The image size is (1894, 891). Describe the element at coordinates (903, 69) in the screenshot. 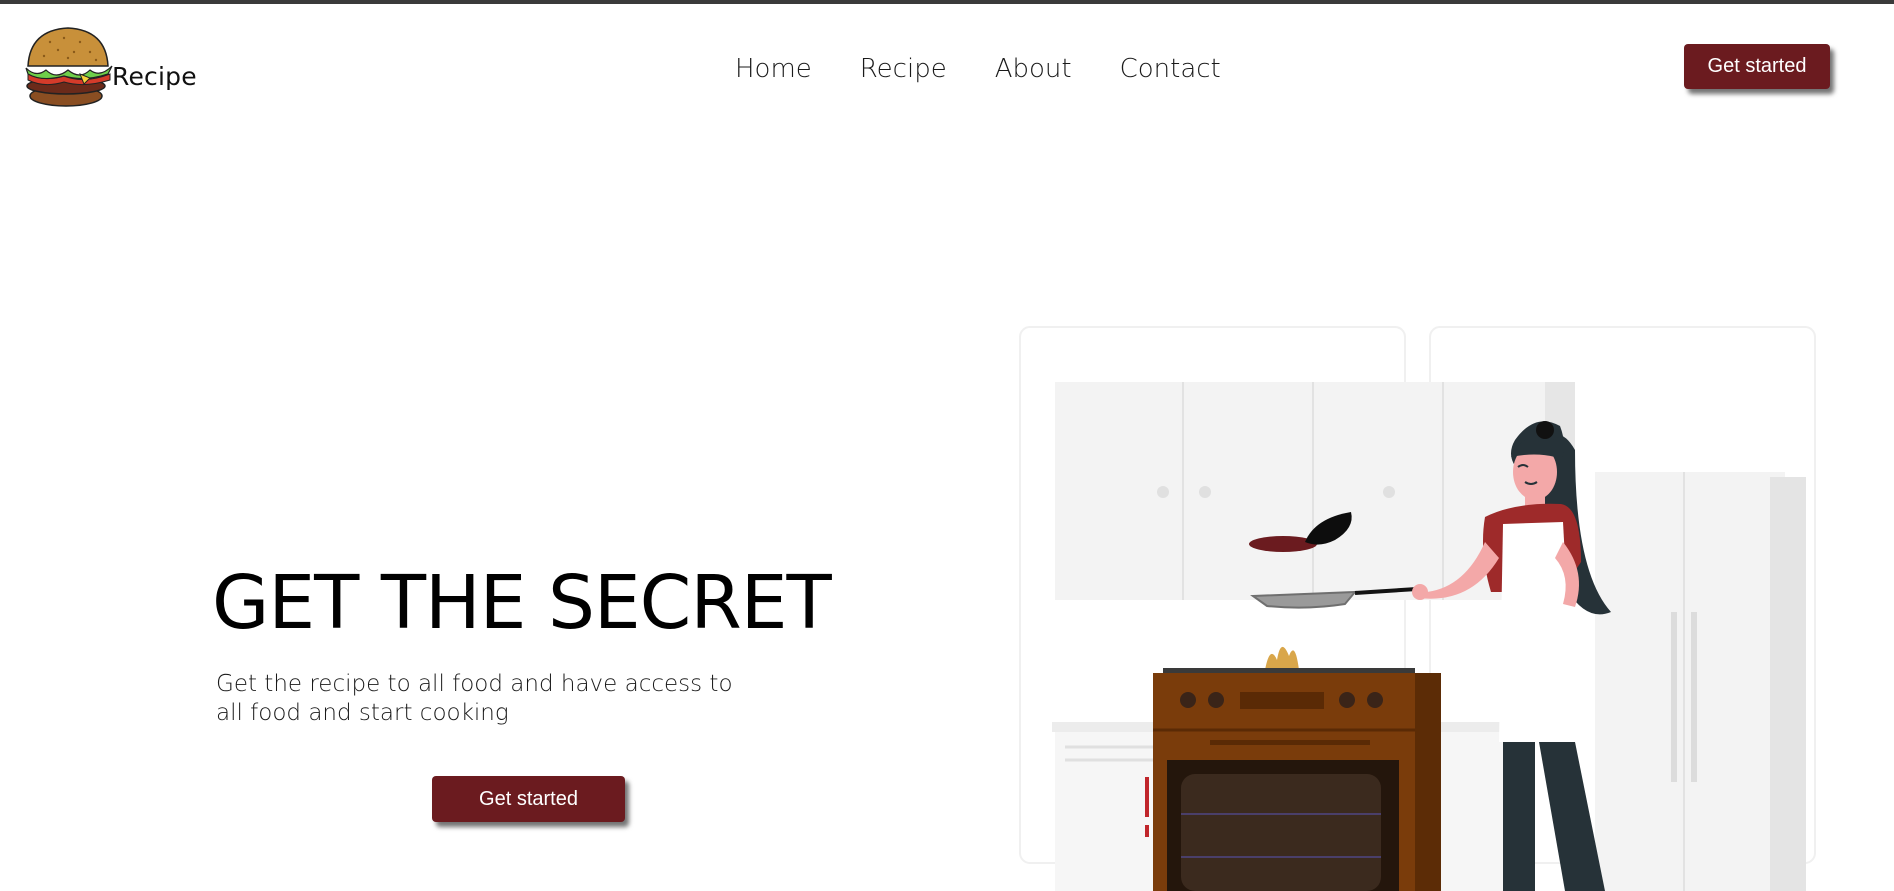

I see `nav-recipe: Recipe` at that location.